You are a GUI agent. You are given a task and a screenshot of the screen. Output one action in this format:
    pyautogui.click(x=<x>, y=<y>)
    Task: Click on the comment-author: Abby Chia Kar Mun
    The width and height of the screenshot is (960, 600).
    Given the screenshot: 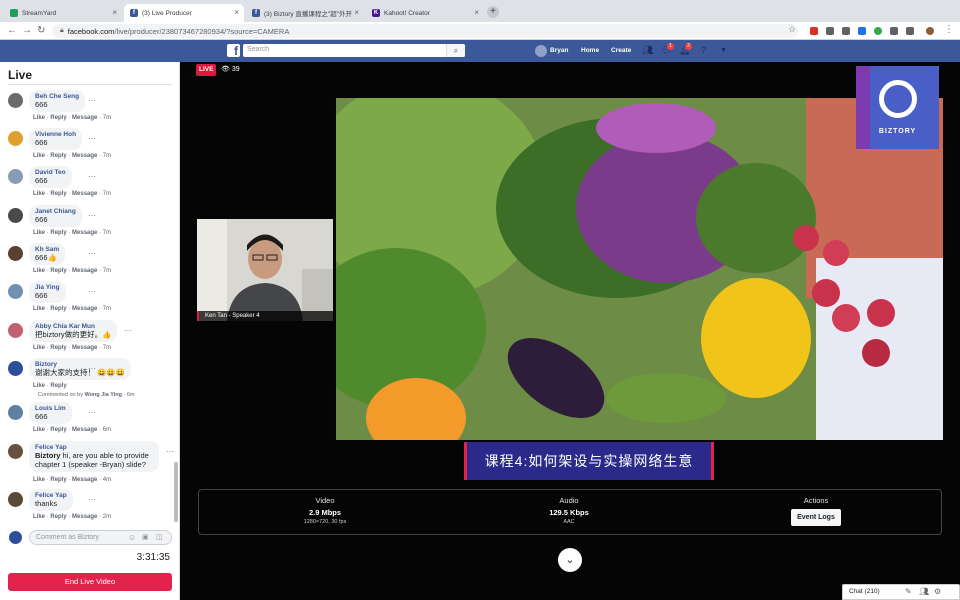 What is the action you would take?
    pyautogui.click(x=73, y=326)
    